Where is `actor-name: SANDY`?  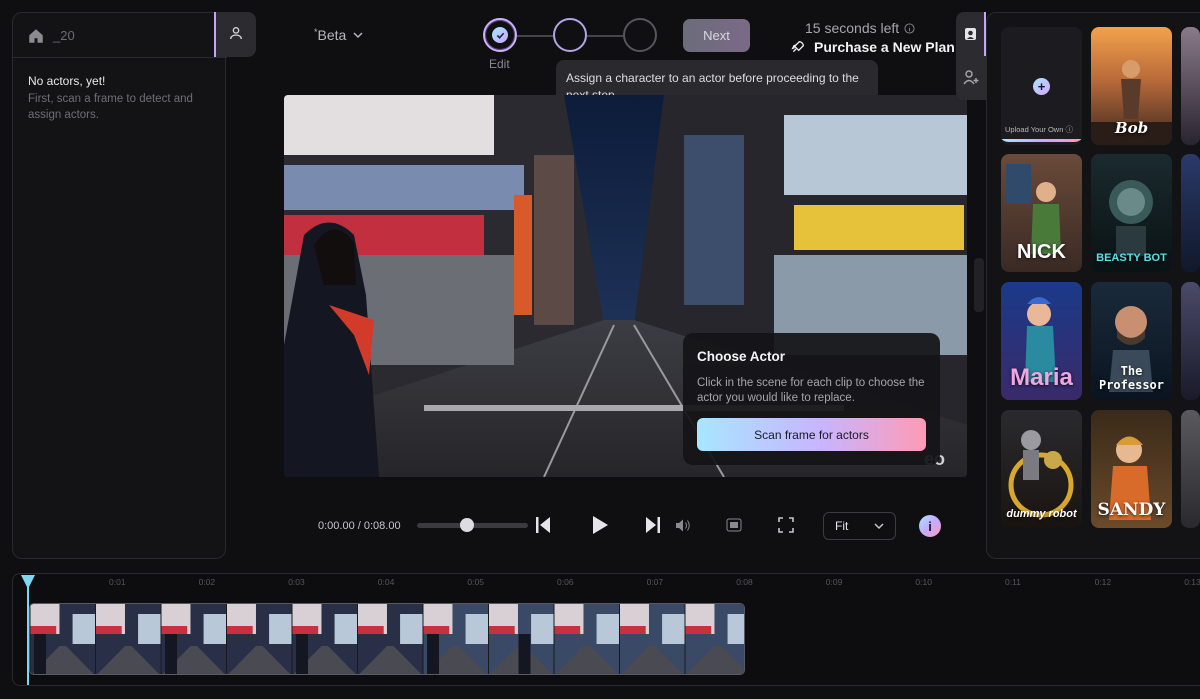 actor-name: SANDY is located at coordinates (1131, 510).